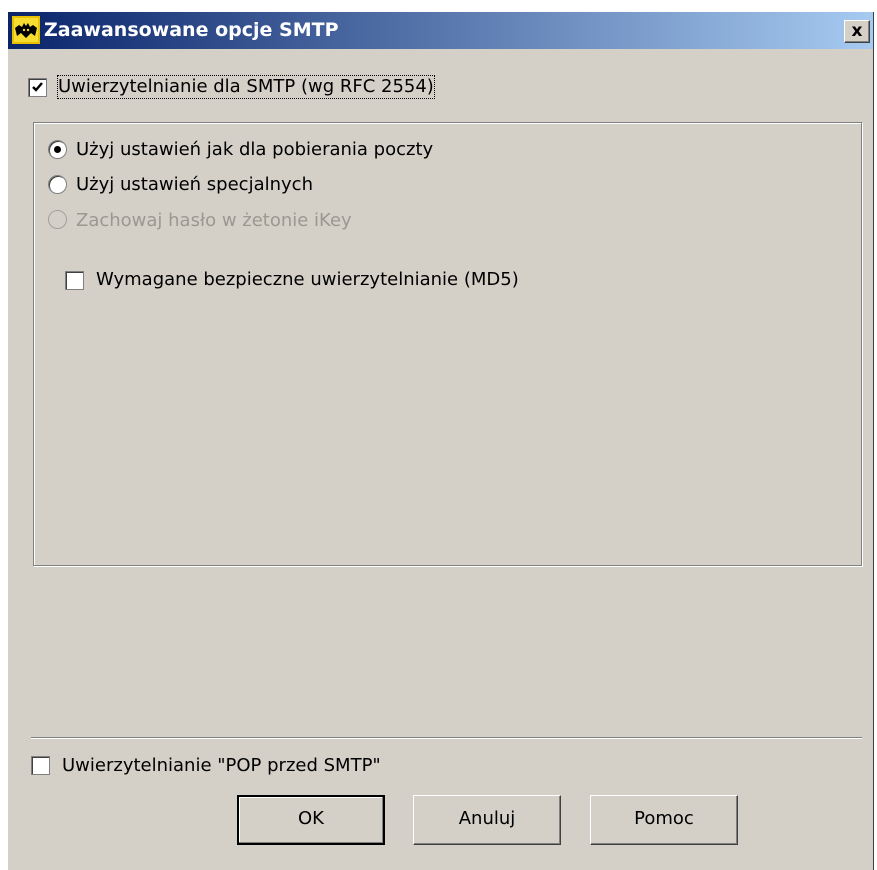  What do you see at coordinates (221, 766) in the screenshot?
I see `pop-before-smtp-label: Uwierzytelnianie "POP przed SMTP"` at bounding box center [221, 766].